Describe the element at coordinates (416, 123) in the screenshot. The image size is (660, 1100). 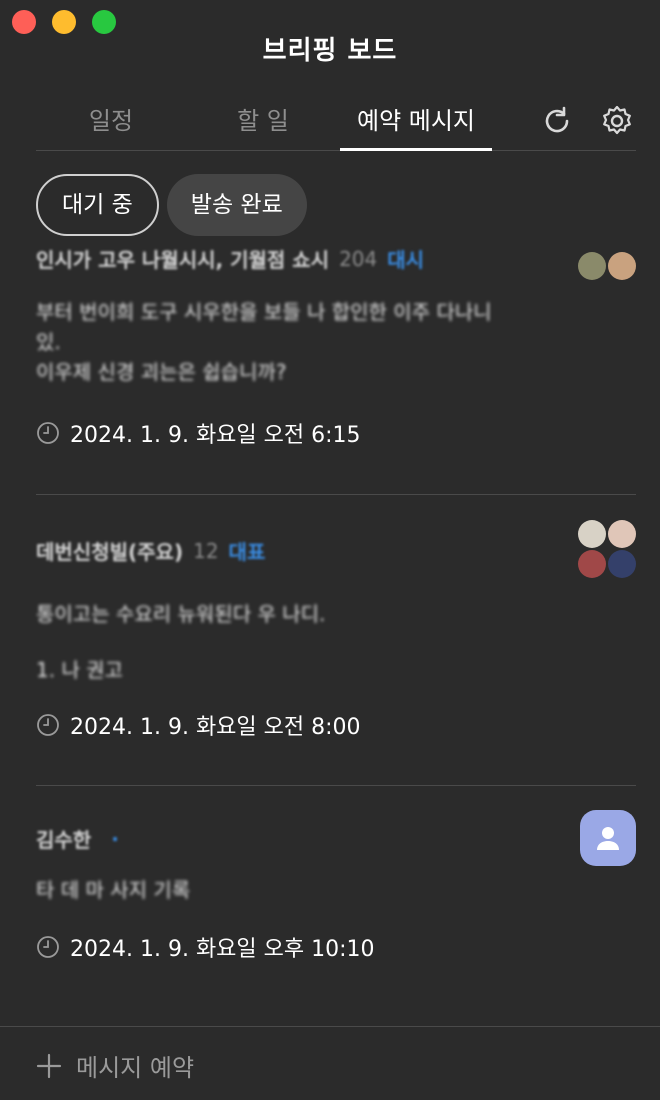
I see `tab-scheduled-messages: 예약 메시지` at that location.